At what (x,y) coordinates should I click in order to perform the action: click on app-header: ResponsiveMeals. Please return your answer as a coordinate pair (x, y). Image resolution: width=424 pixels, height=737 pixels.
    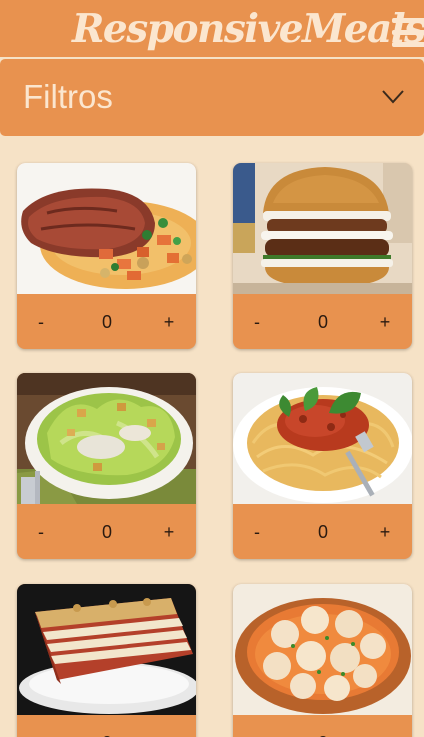
    Looking at the image, I should click on (212, 28).